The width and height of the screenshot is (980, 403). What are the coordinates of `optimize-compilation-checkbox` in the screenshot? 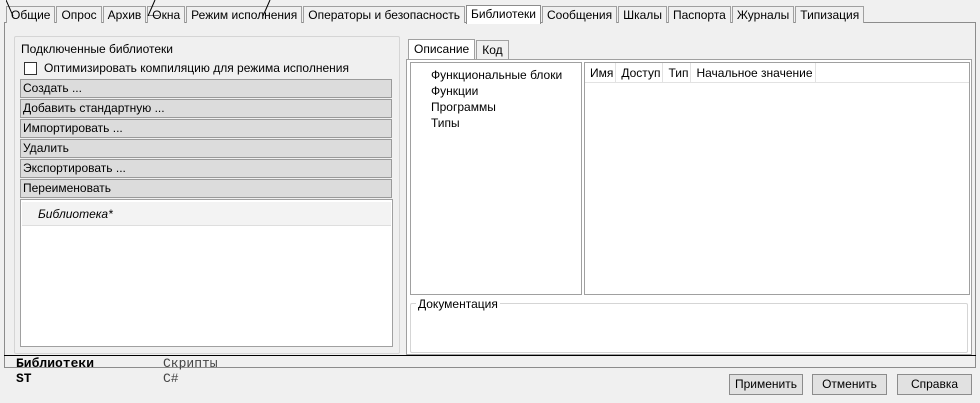 It's located at (30, 68).